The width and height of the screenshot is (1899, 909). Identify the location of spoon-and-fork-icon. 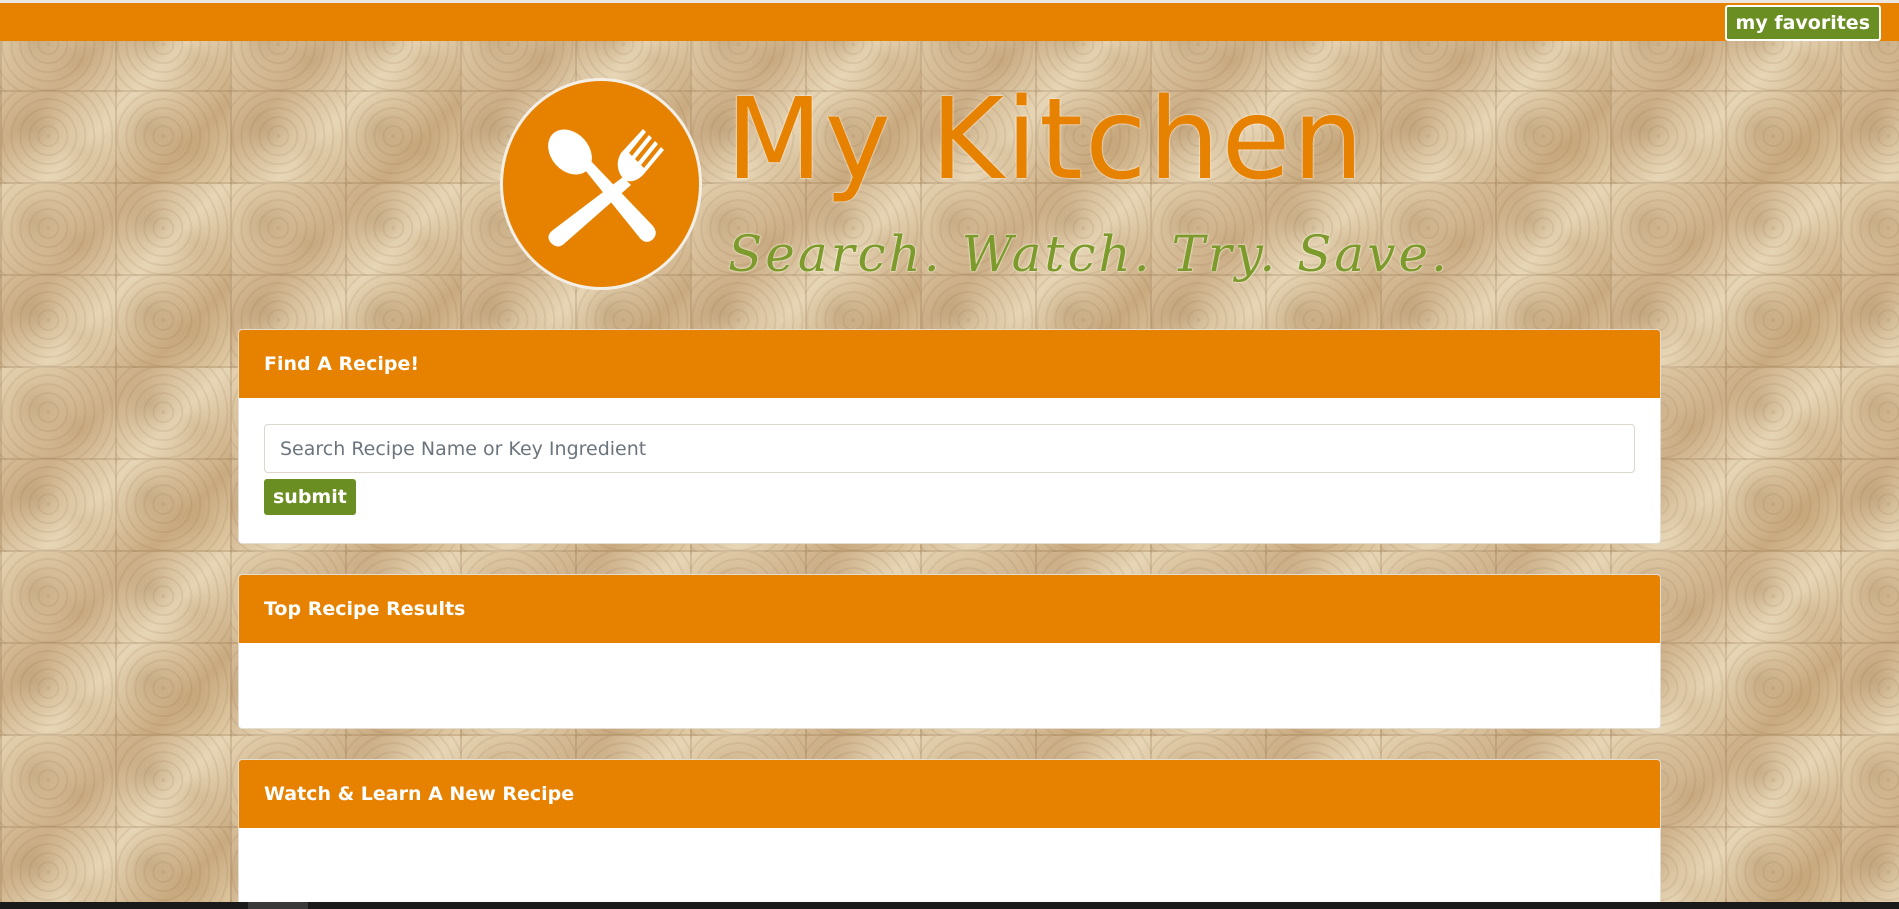
(606, 188).